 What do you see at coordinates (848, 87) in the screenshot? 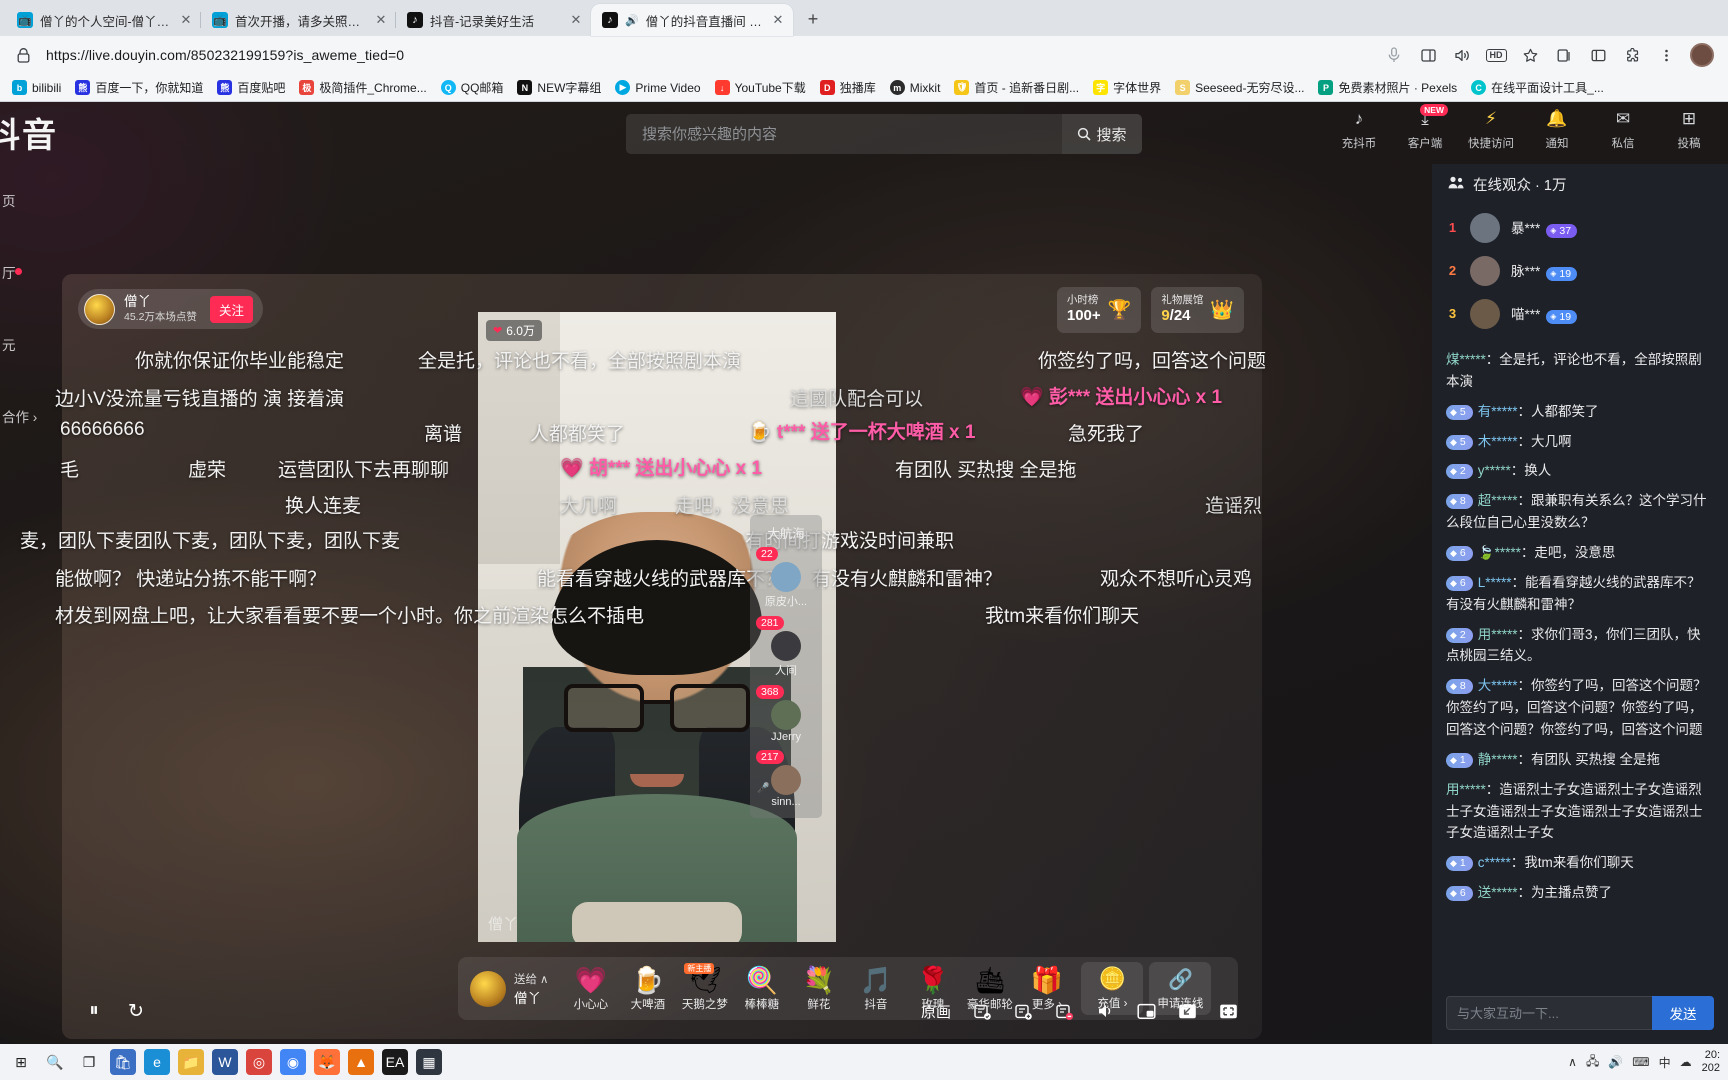
I see `bookmark-item: D 独播库` at bounding box center [848, 87].